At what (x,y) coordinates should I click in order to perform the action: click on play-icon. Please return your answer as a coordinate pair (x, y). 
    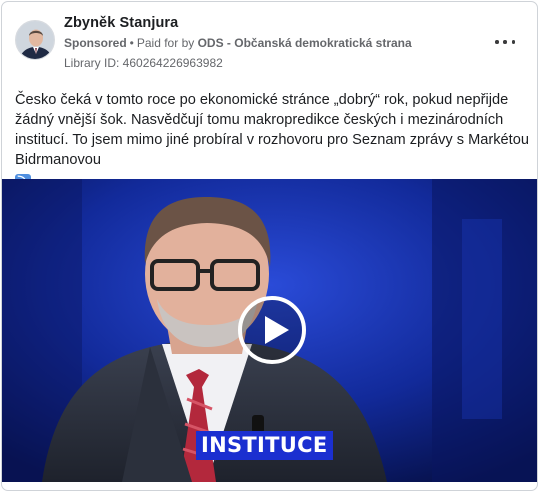
    Looking at the image, I should click on (272, 330).